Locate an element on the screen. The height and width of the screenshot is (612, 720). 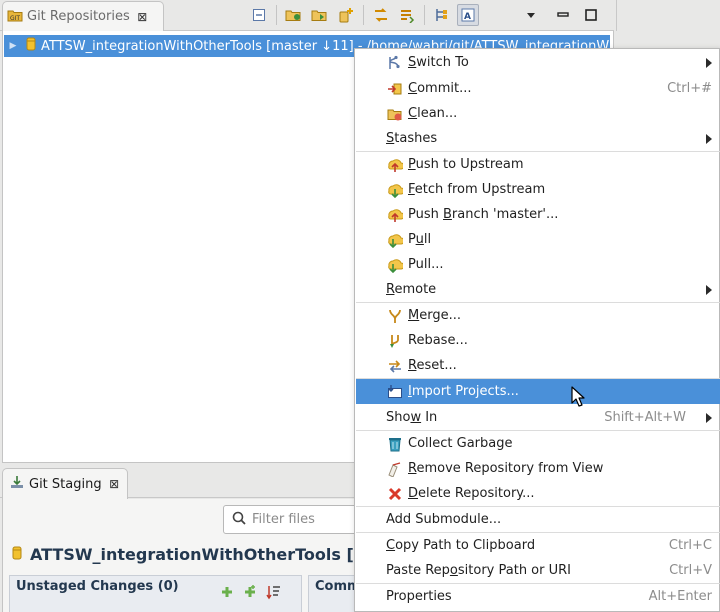
tab-title: Git Repositories is located at coordinates (78, 16).